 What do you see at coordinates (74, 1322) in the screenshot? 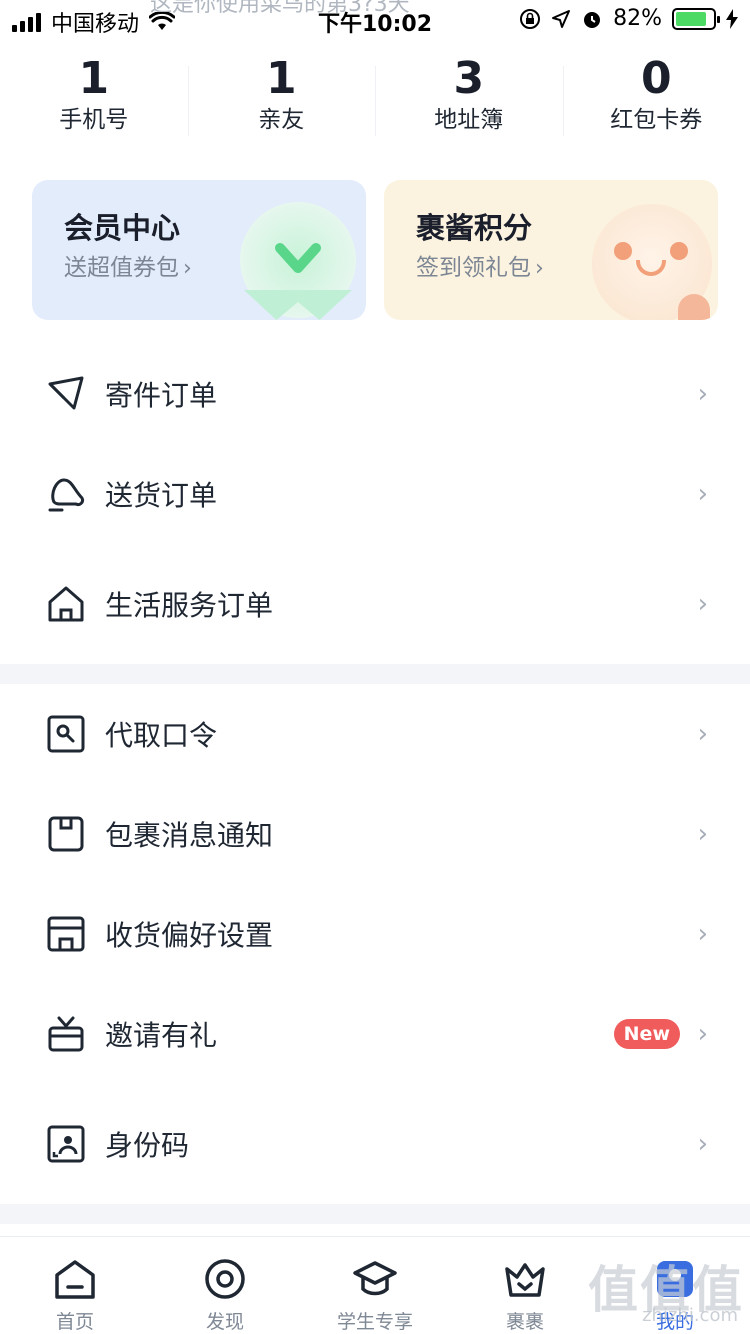
I see `tab-label: 首页` at bounding box center [74, 1322].